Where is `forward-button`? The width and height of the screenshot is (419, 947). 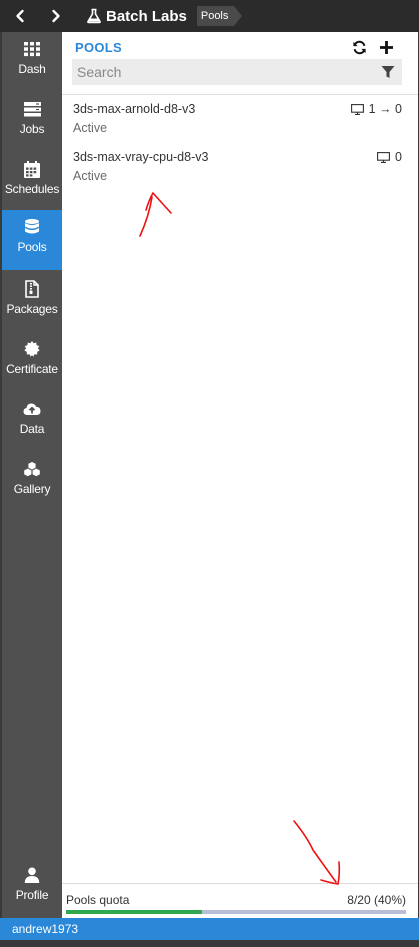 forward-button is located at coordinates (56, 16).